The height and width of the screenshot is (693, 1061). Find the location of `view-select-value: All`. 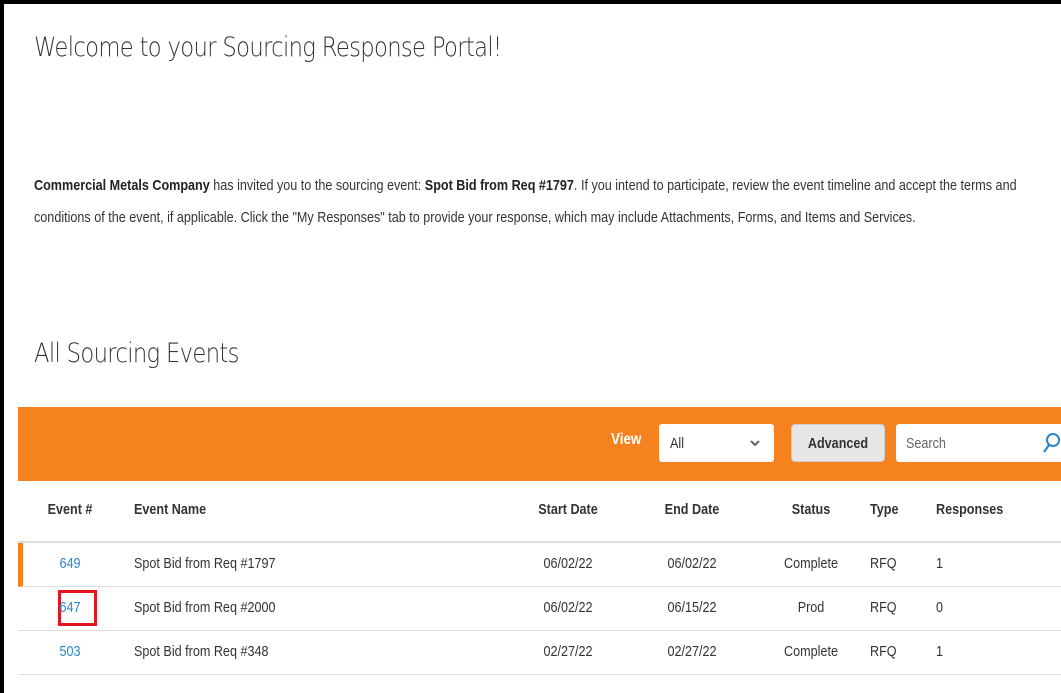

view-select-value: All is located at coordinates (677, 443).